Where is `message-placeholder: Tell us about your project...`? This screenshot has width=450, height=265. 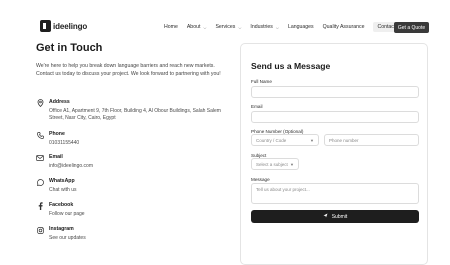 message-placeholder: Tell us about your project... is located at coordinates (283, 189).